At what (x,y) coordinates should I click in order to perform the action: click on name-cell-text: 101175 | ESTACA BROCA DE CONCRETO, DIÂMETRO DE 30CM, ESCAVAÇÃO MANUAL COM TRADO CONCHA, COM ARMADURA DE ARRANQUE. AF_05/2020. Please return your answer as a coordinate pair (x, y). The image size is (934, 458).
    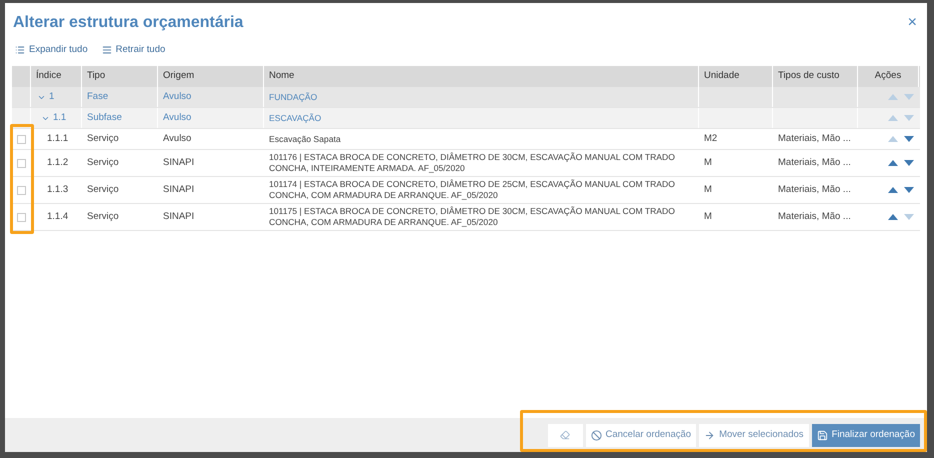
    Looking at the image, I should click on (472, 217).